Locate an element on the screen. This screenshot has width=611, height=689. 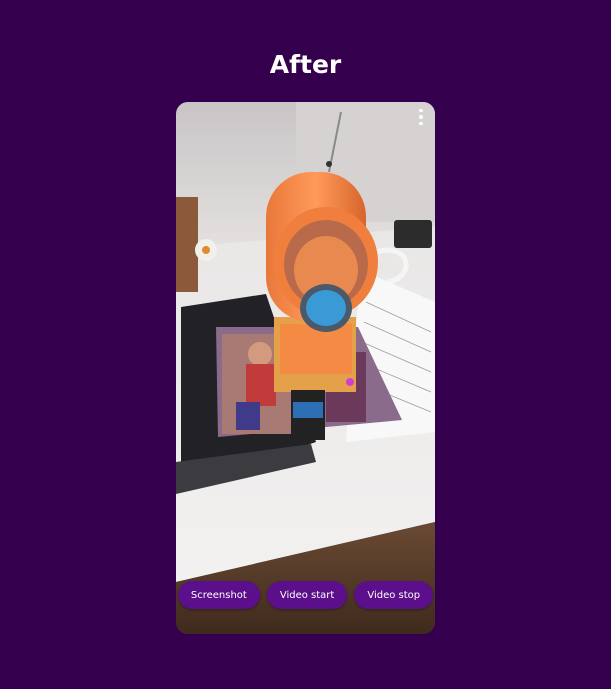
more-options-button is located at coordinates (421, 117).